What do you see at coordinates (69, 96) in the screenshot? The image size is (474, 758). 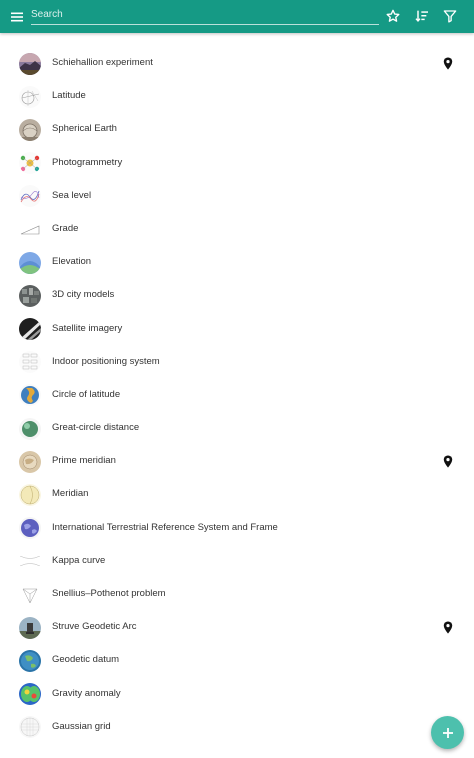 I see `item-label: Latitude` at bounding box center [69, 96].